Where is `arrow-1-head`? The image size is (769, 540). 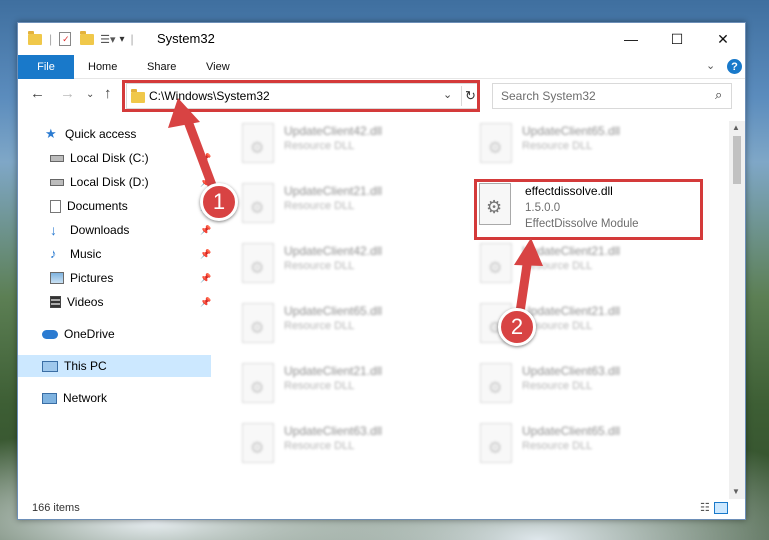 arrow-1-head is located at coordinates (184, 113).